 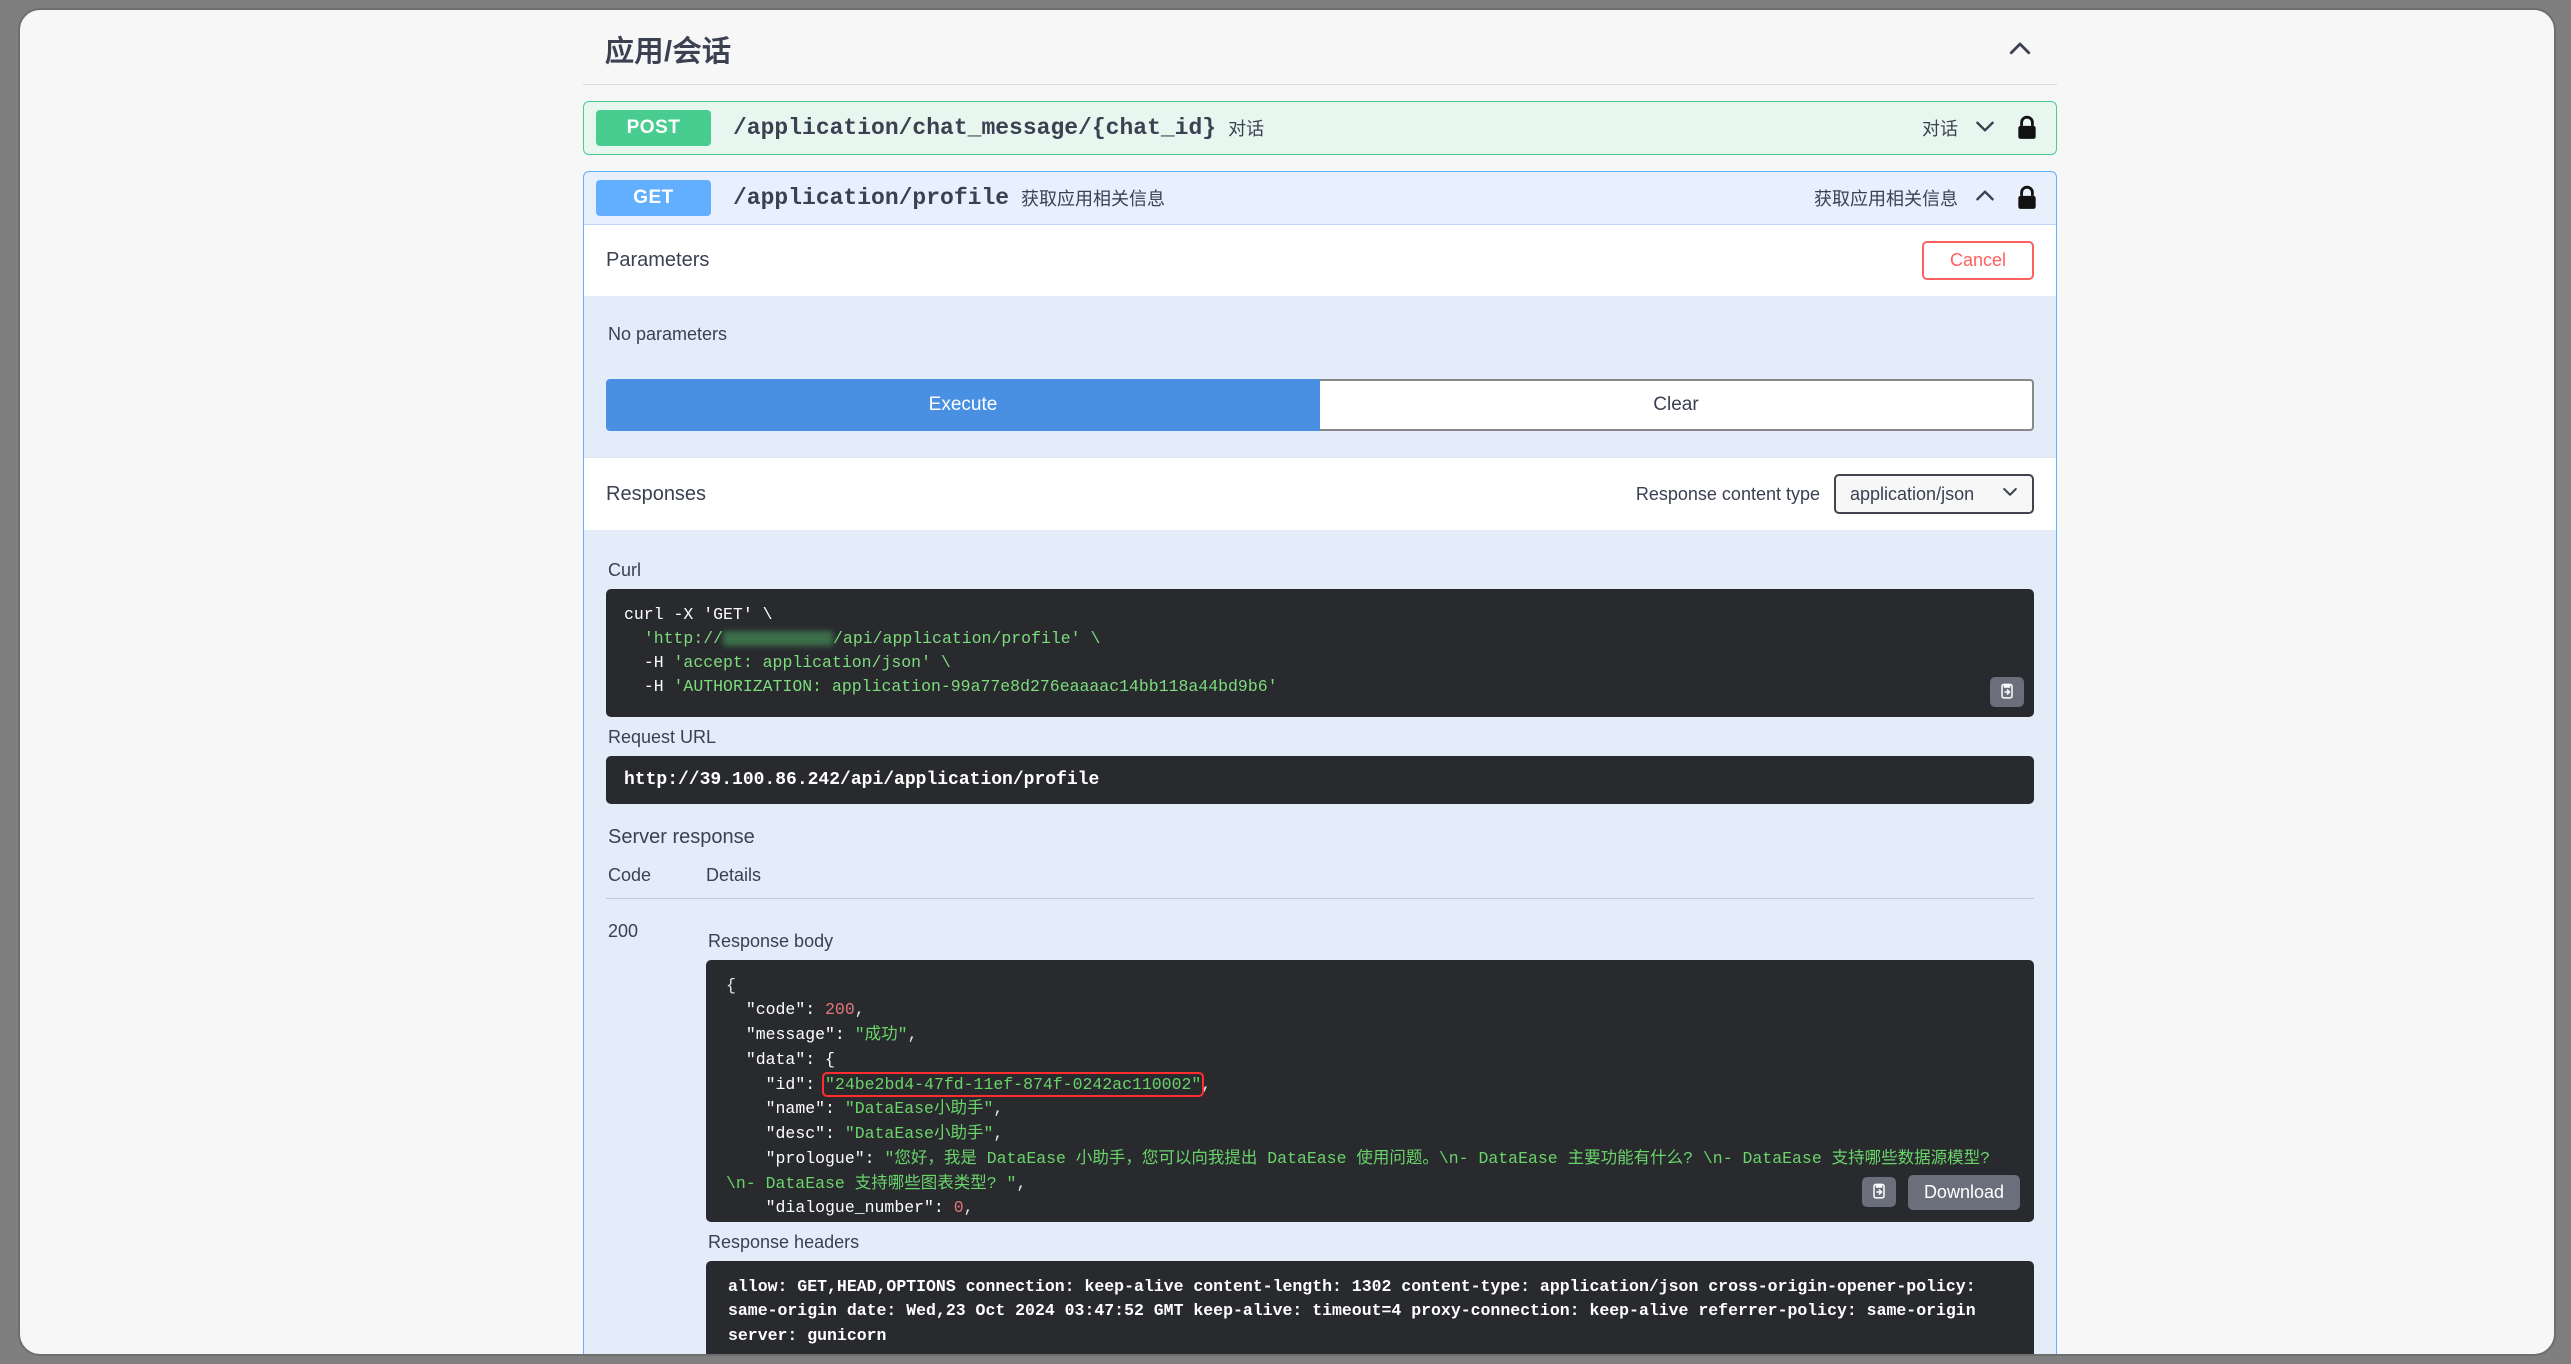 I want to click on clear-button: Clear, so click(x=1677, y=405).